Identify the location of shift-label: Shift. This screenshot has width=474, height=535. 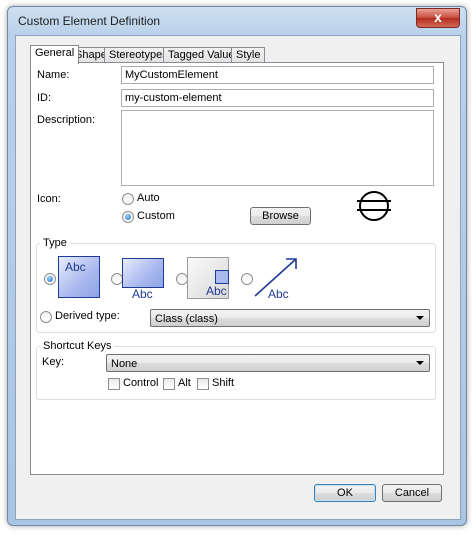
(223, 383).